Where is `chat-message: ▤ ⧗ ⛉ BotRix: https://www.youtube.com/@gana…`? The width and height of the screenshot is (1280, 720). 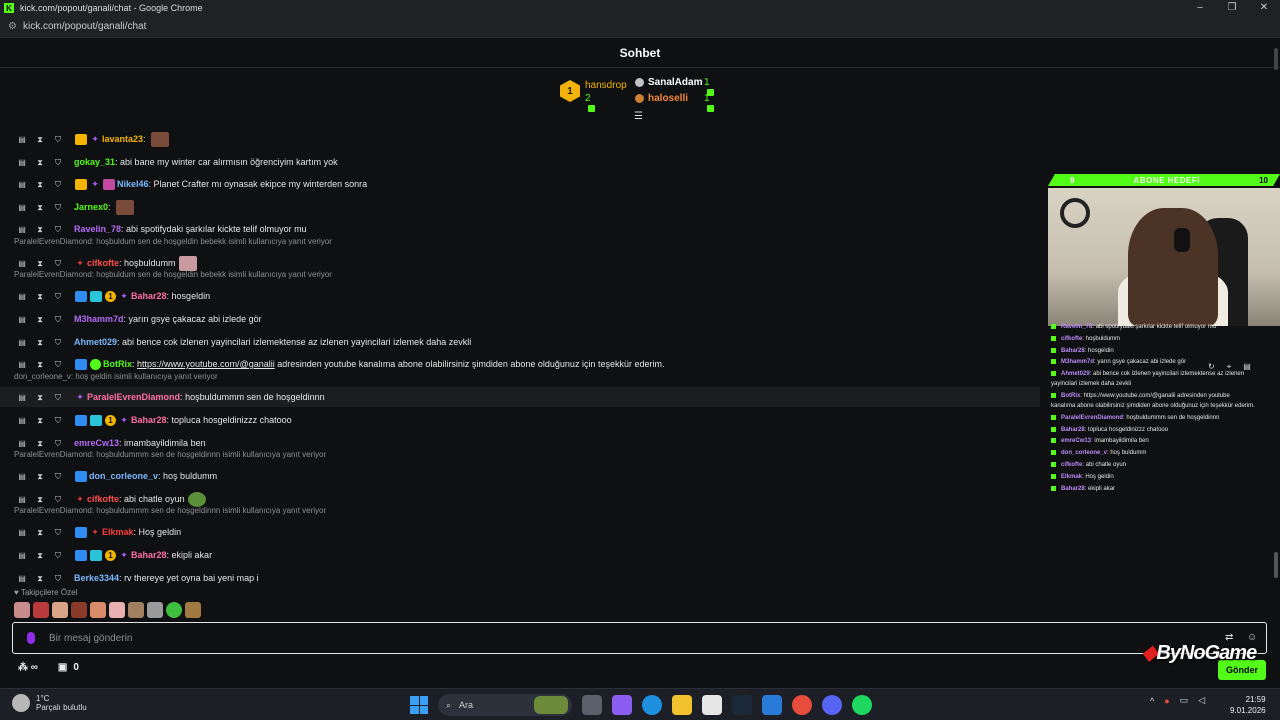 chat-message: ▤ ⧗ ⛉ BotRix: https://www.youtube.com/@gana… is located at coordinates (520, 364).